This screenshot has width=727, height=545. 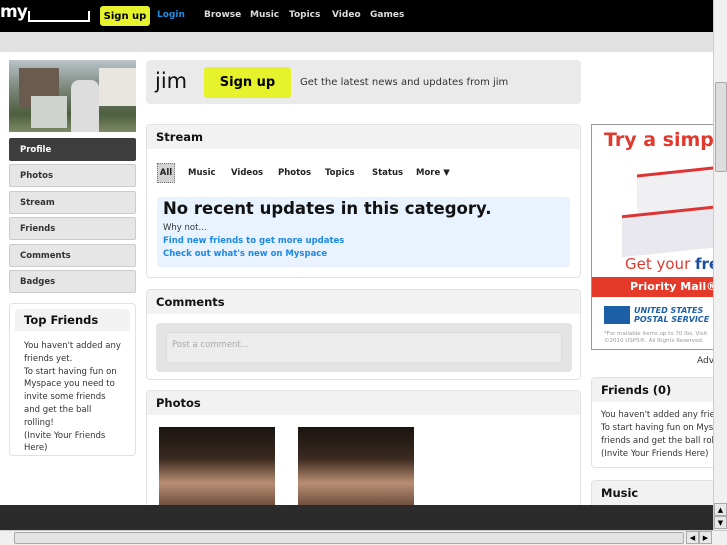 I want to click on profile-photo, so click(x=72, y=96).